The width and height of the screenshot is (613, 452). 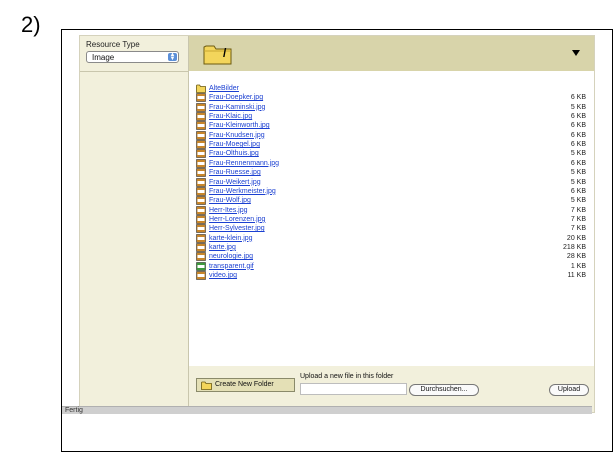 What do you see at coordinates (391, 238) in the screenshot?
I see `file-item: karte-klein.jpg 20 KB` at bounding box center [391, 238].